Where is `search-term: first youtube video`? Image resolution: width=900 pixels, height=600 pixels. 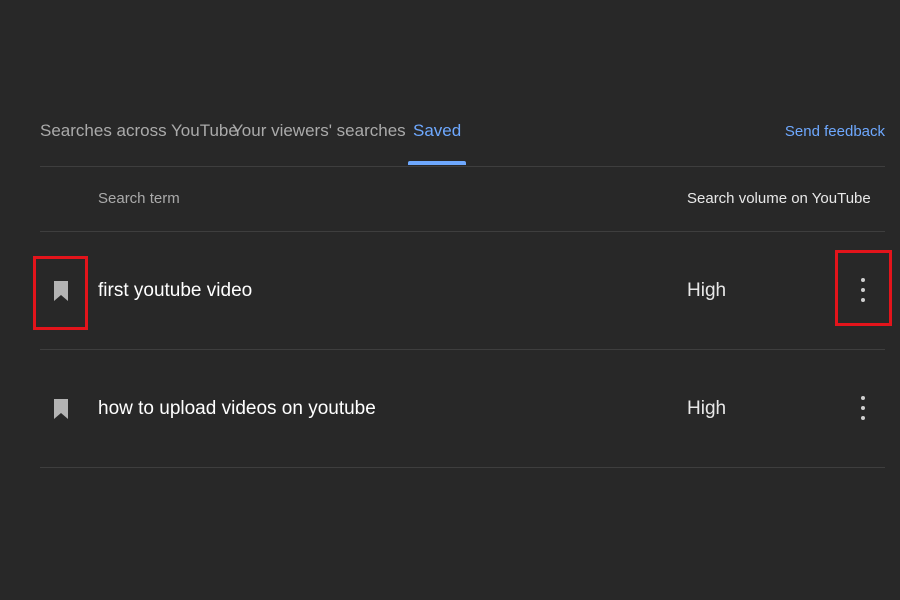
search-term: first youtube video is located at coordinates (175, 290).